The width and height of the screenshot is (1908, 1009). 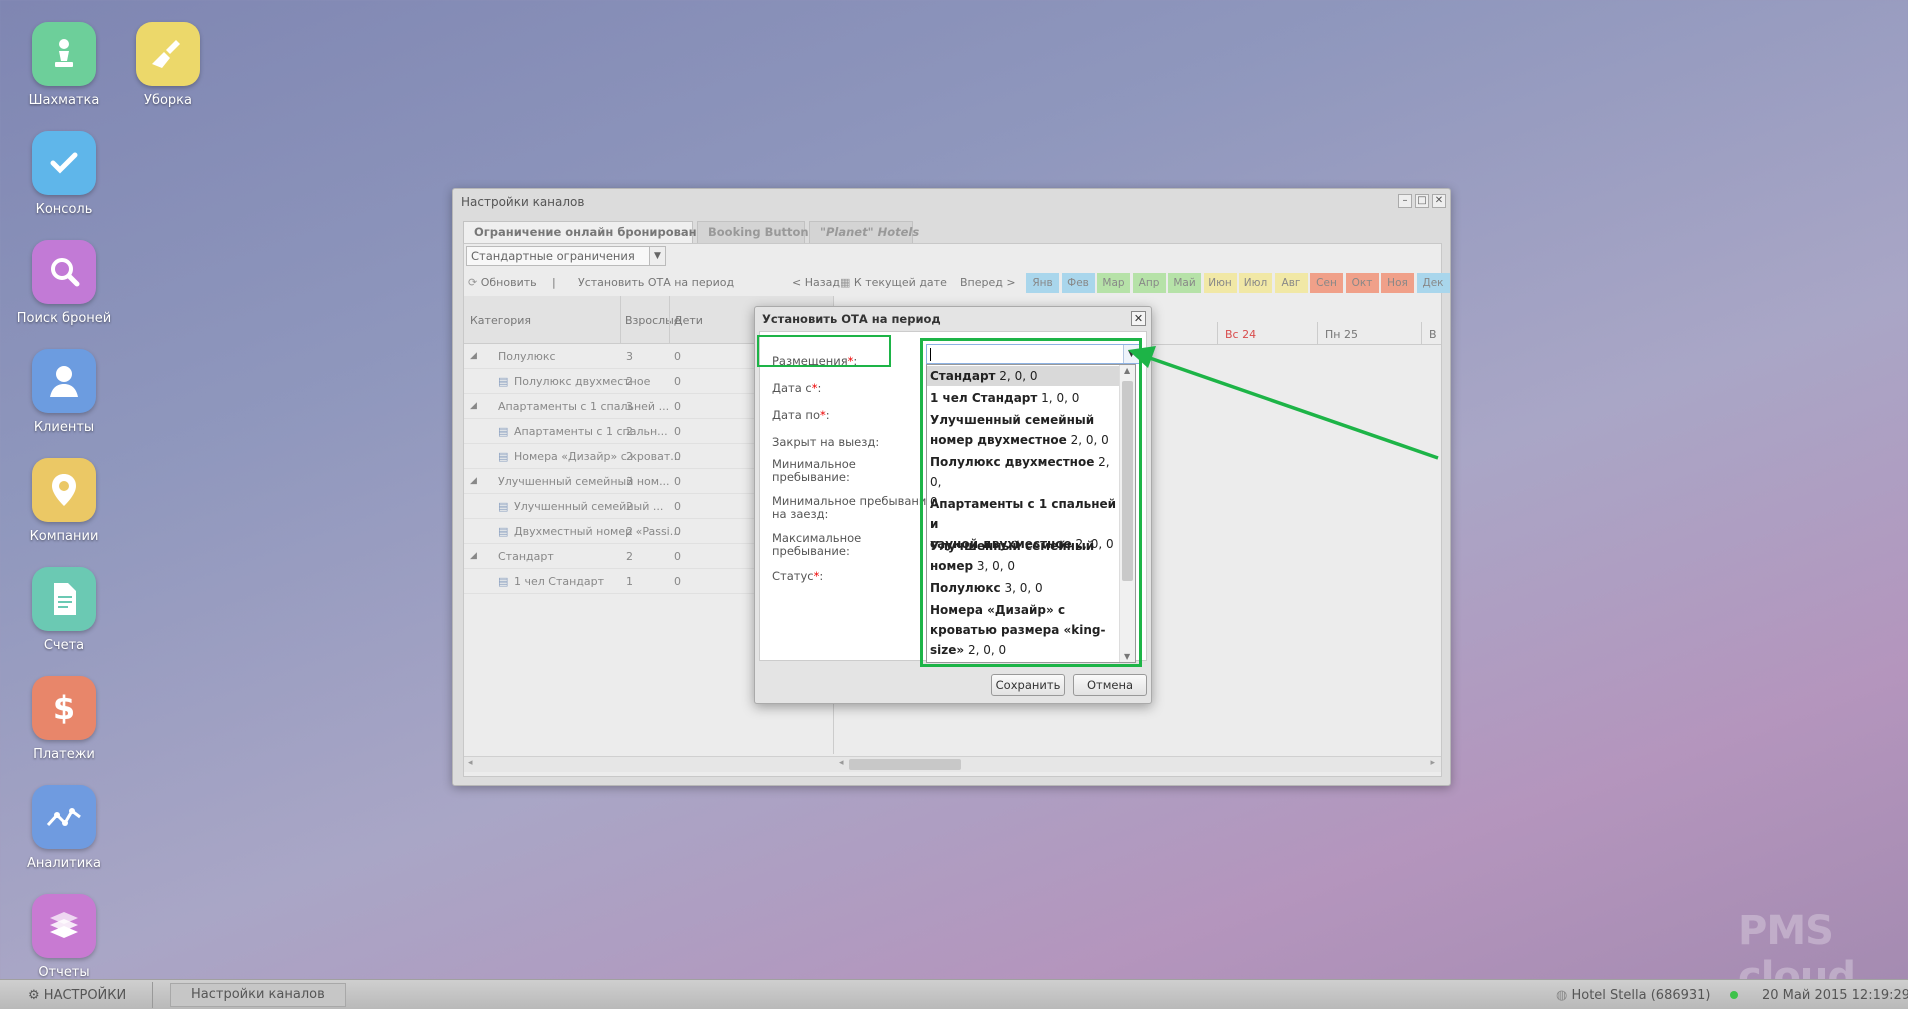 What do you see at coordinates (1439, 201) in the screenshot?
I see `window-close-button: ✕` at bounding box center [1439, 201].